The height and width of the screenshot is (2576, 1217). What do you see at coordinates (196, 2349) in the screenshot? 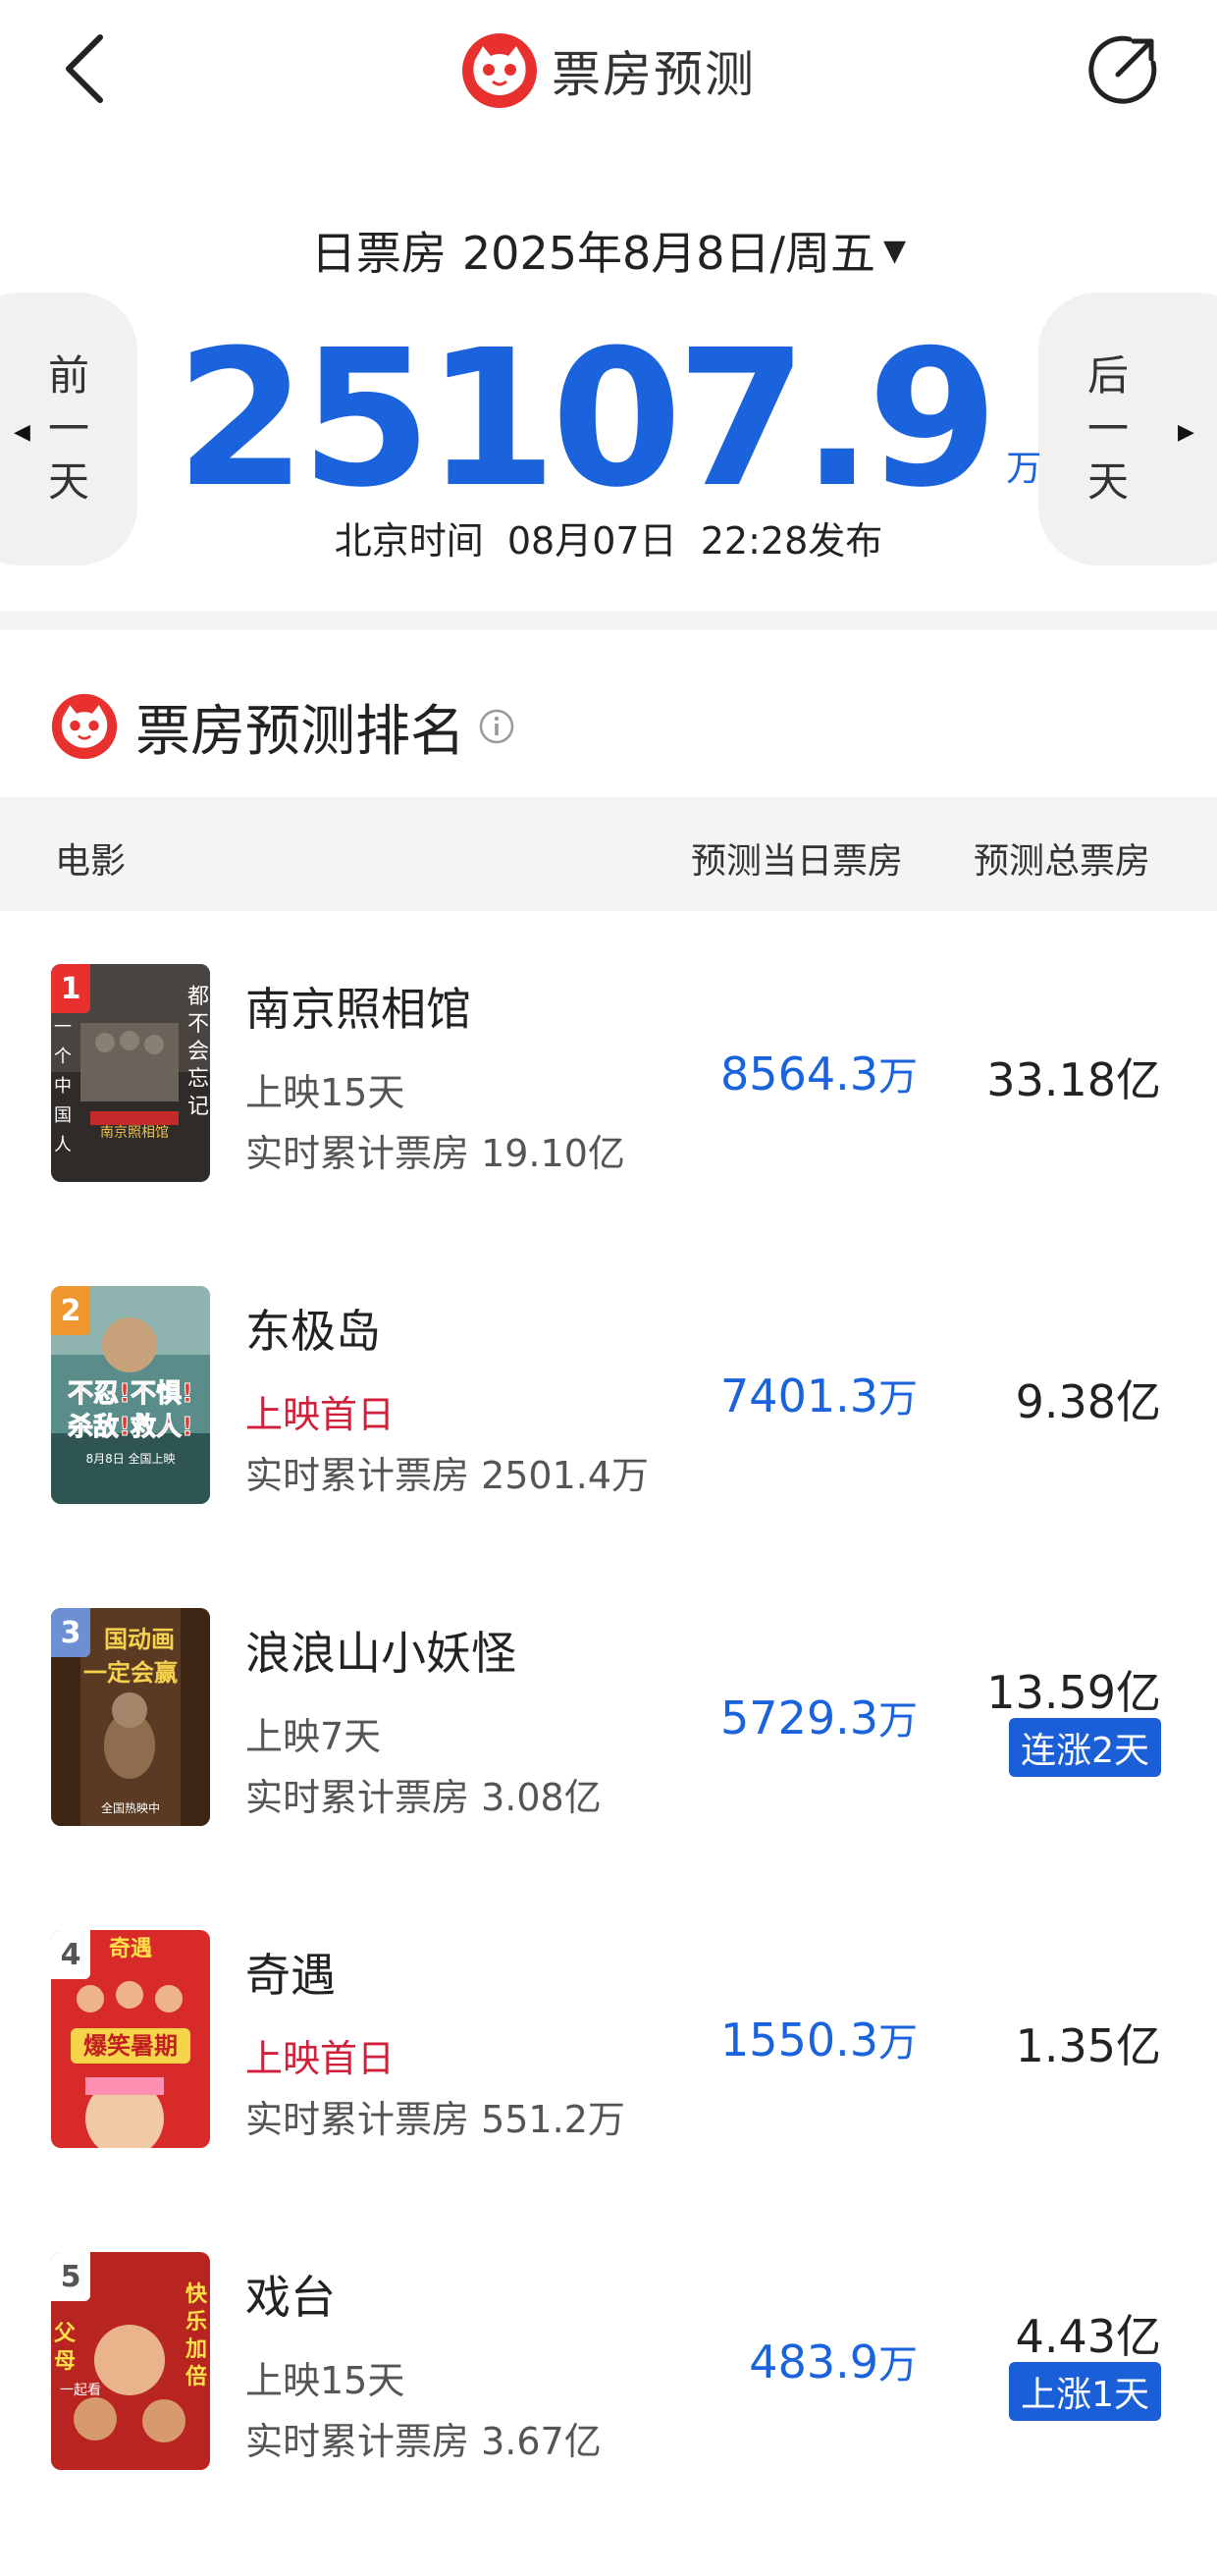
I see `poster-text: 加` at bounding box center [196, 2349].